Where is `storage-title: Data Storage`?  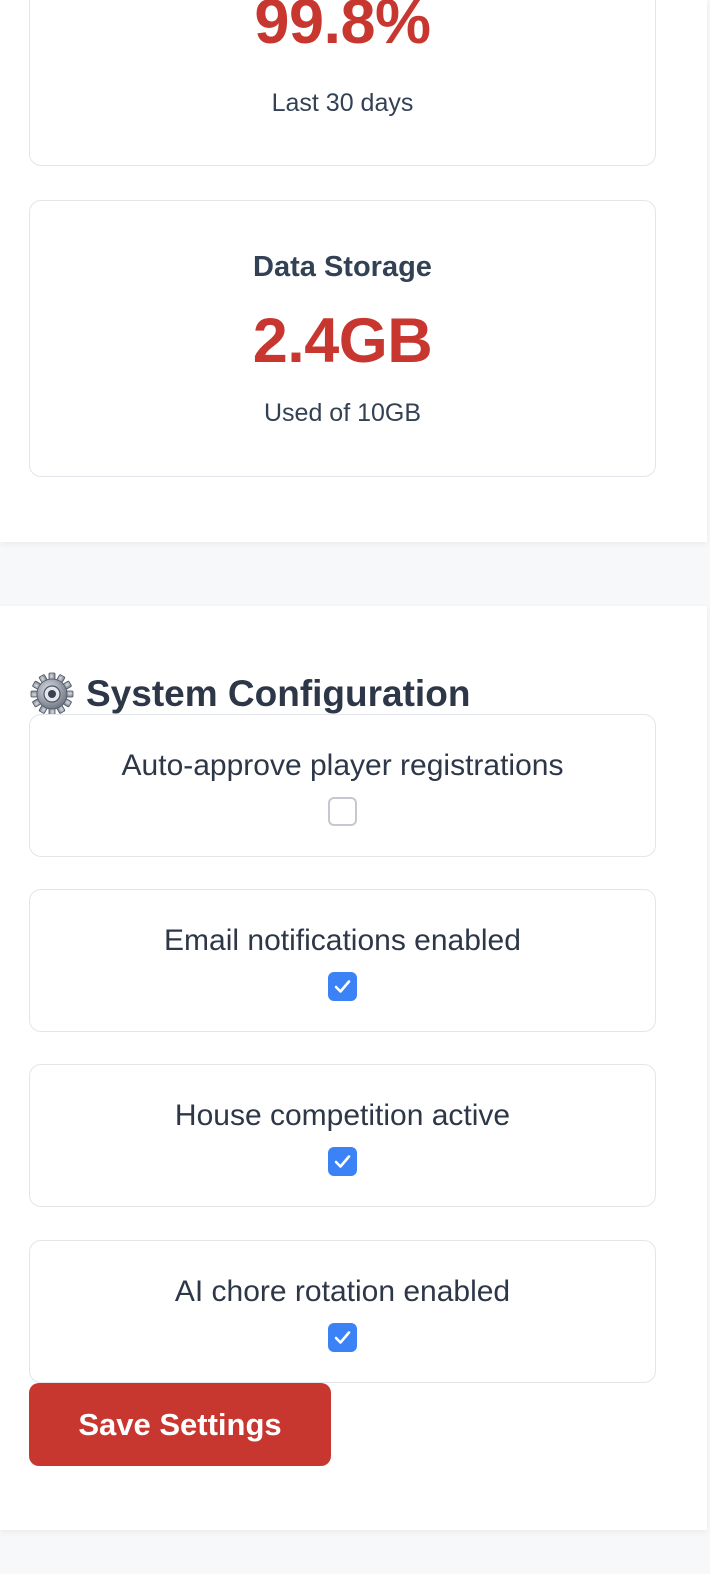
storage-title: Data Storage is located at coordinates (342, 267).